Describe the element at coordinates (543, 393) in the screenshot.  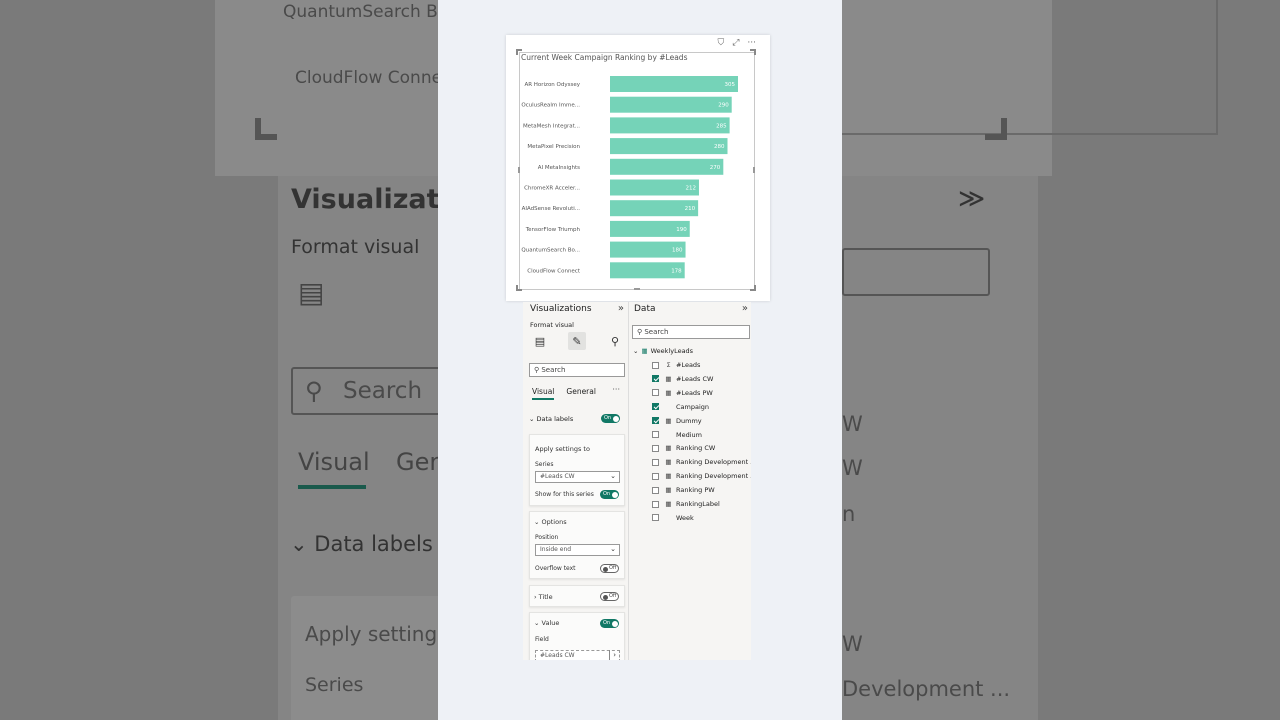
I see `tab-visual: Visual` at that location.